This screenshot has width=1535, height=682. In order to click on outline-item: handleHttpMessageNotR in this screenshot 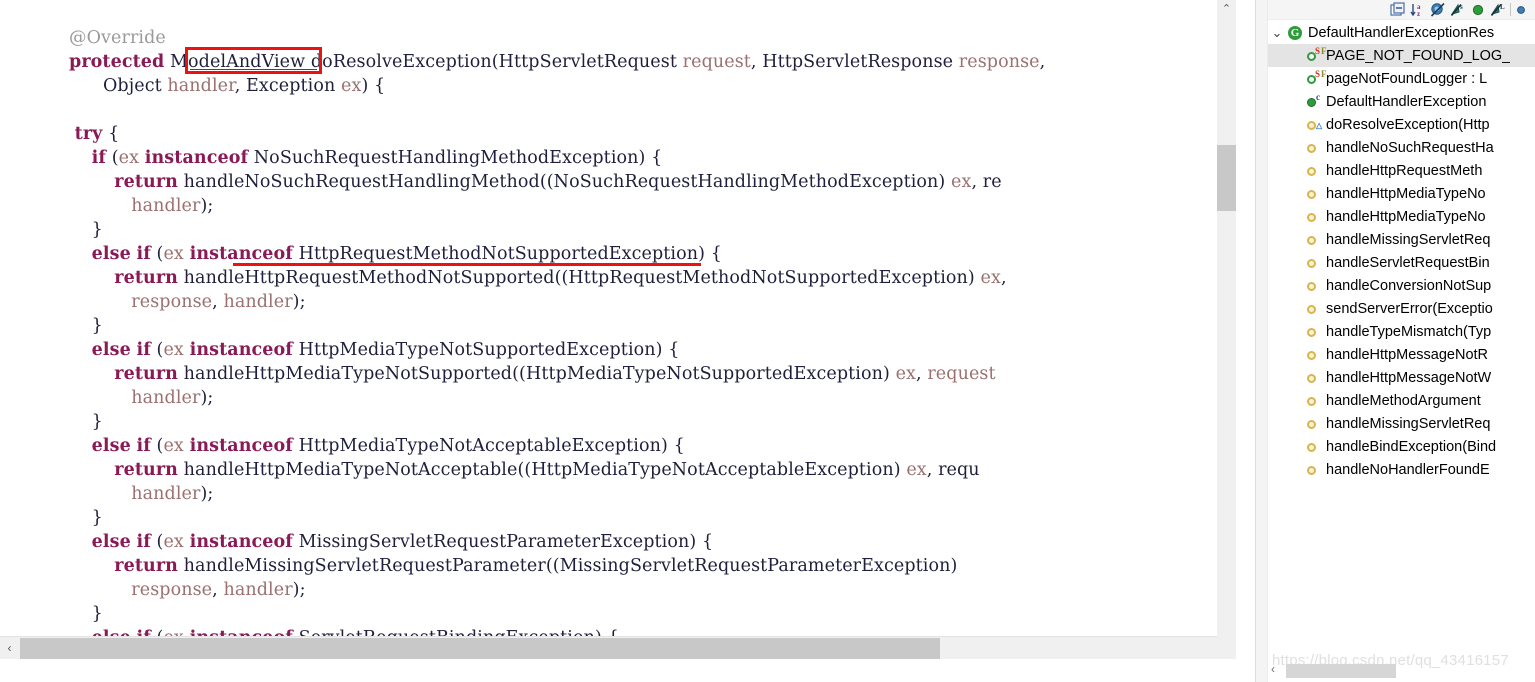, I will do `click(1401, 354)`.